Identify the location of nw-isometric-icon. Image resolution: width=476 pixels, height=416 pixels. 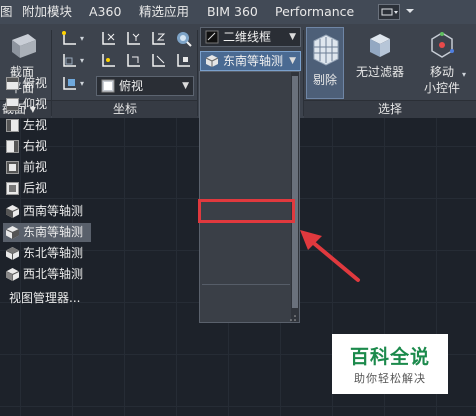
(12, 274).